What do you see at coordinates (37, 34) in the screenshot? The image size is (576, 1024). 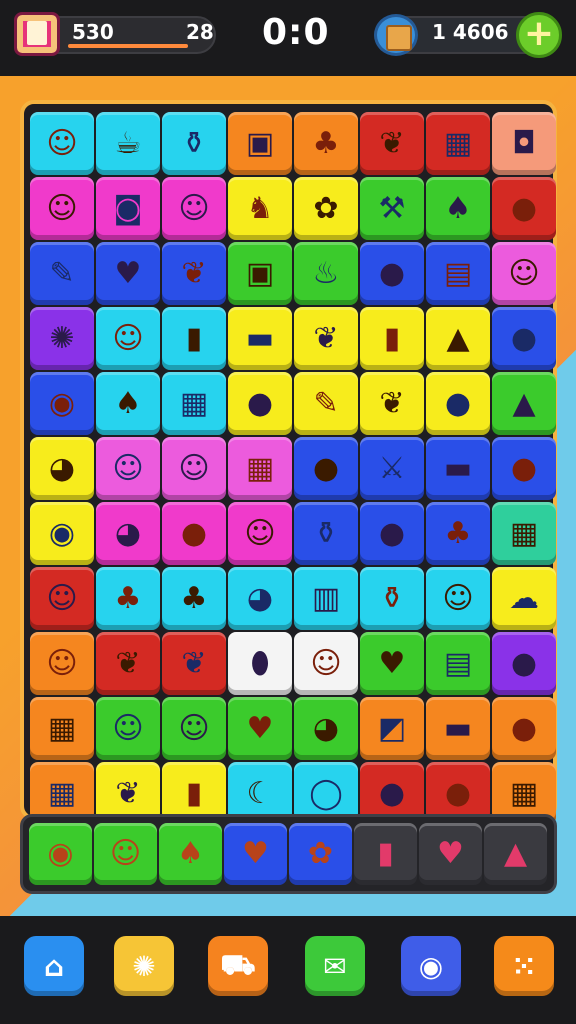 I see `book-icon` at bounding box center [37, 34].